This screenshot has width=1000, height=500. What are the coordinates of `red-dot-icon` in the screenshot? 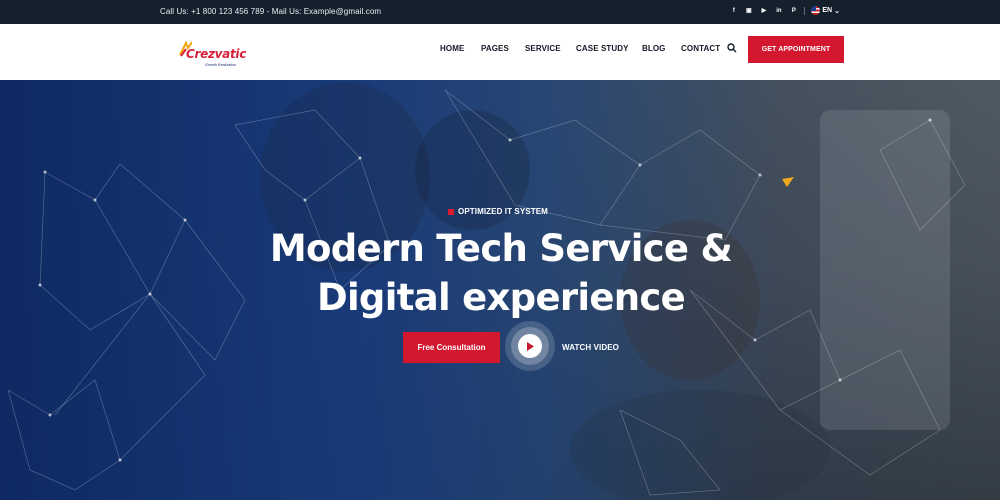 It's located at (451, 211).